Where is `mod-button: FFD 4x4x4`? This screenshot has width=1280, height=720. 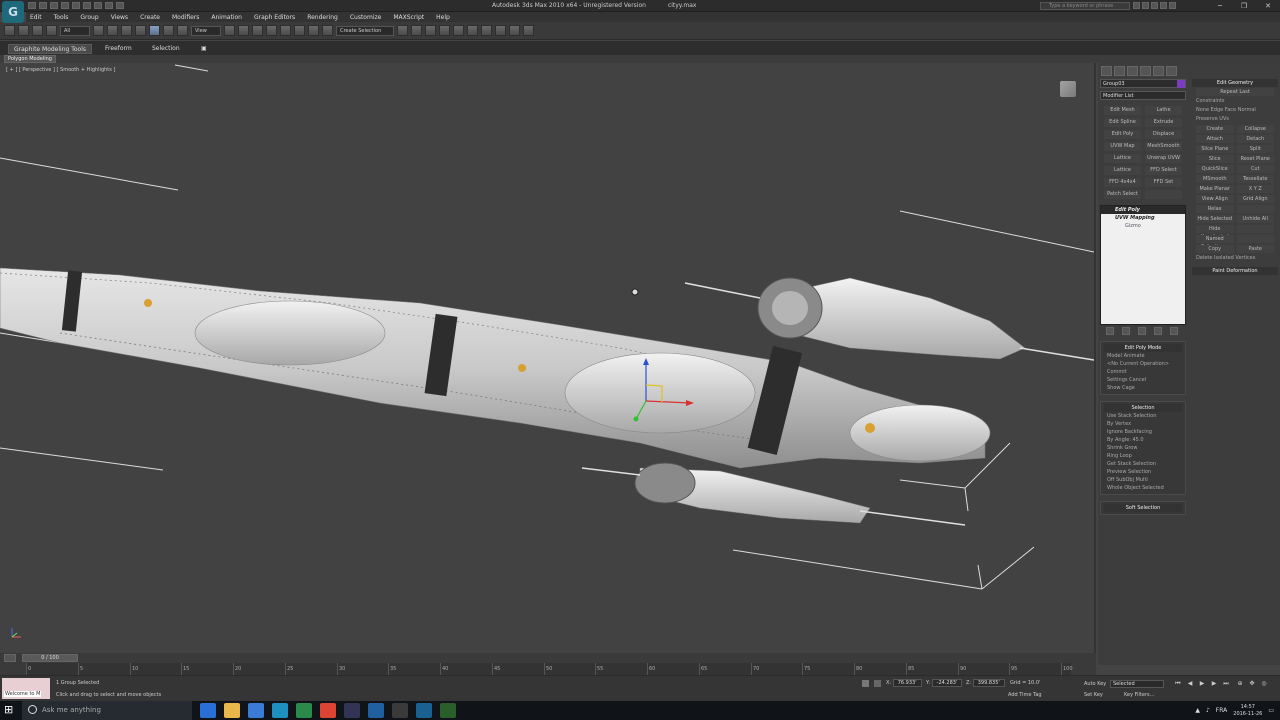 mod-button: FFD 4x4x4 is located at coordinates (1122, 182).